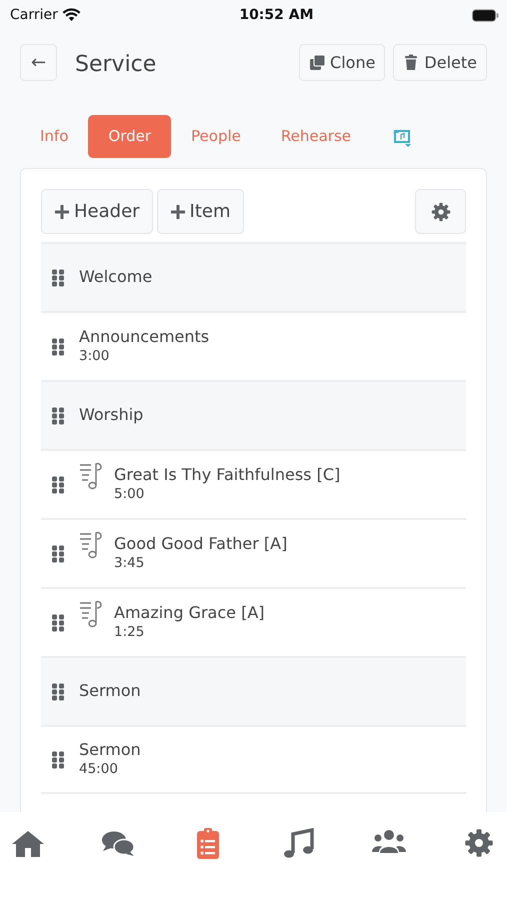 This screenshot has height=900, width=507. I want to click on page-title: Service, so click(115, 65).